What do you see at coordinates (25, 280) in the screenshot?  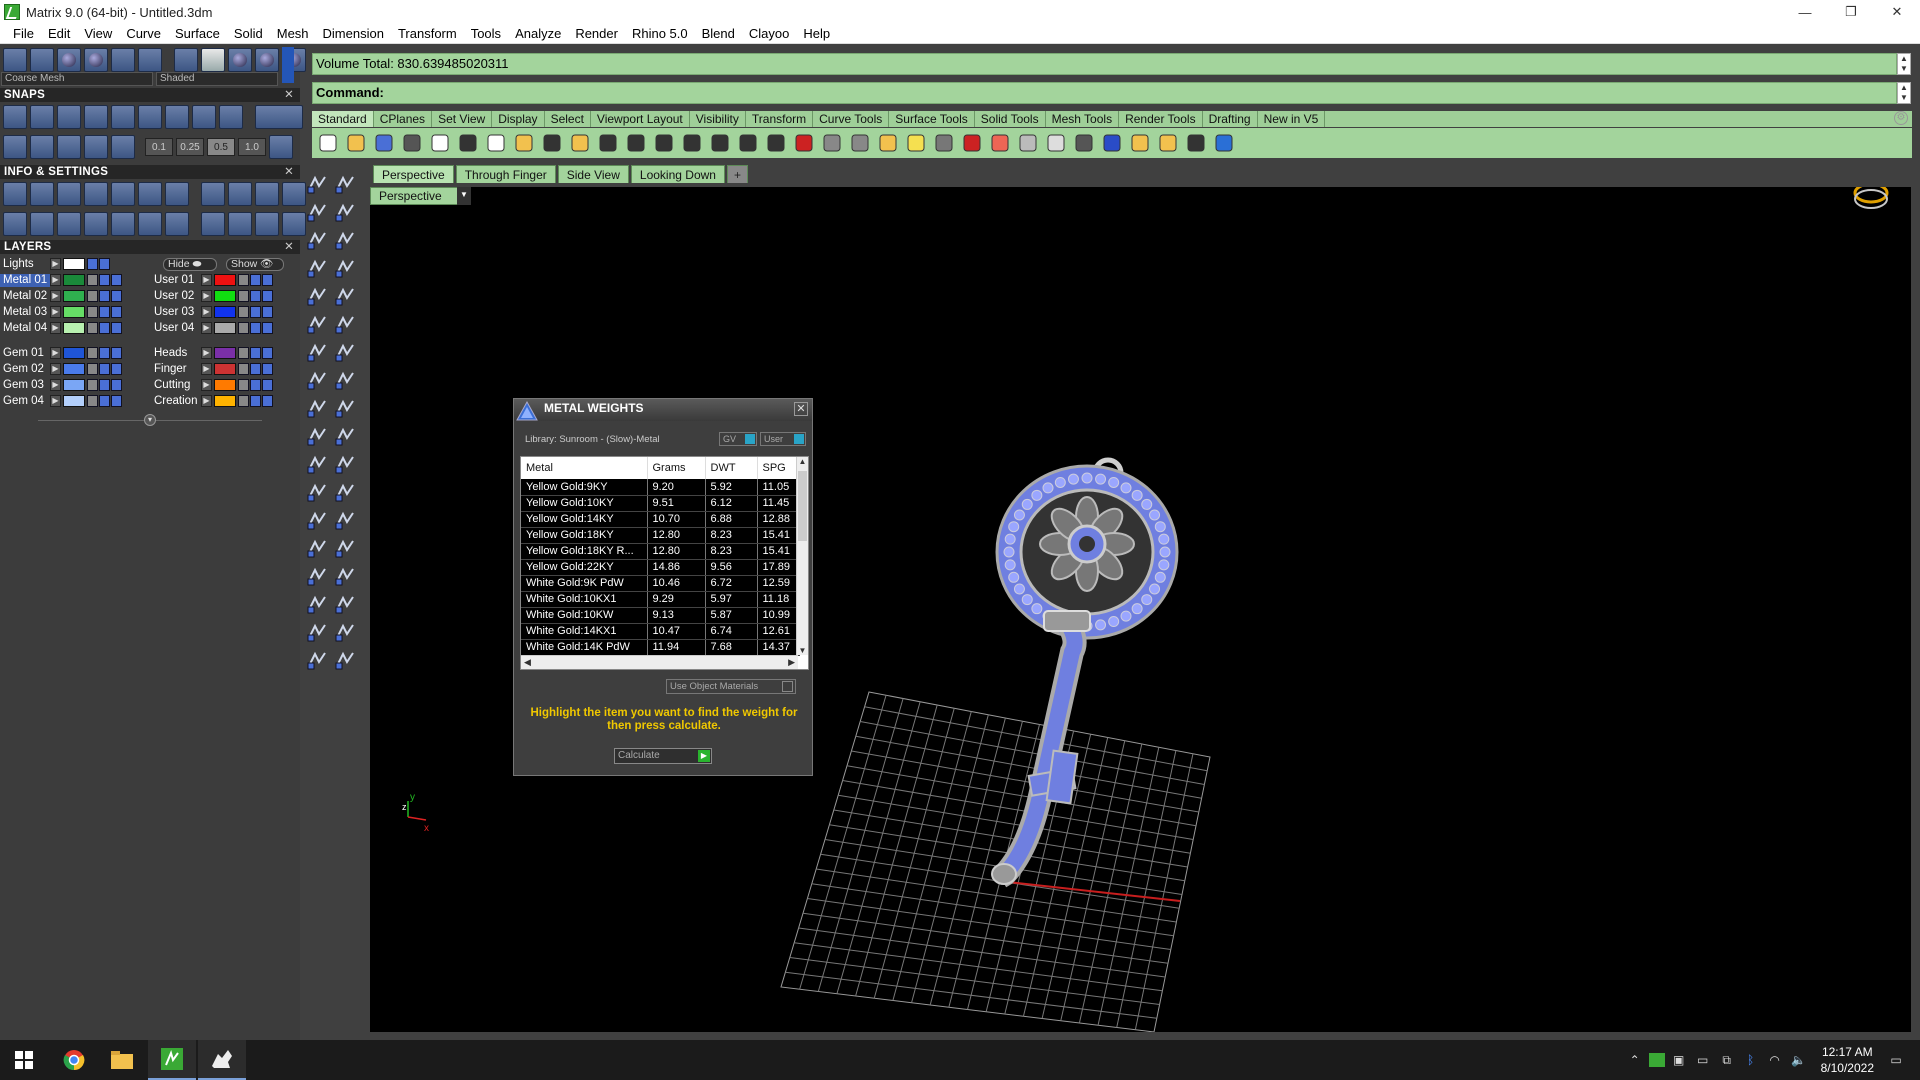 I see `layer-name-metal-01: Metal 01` at bounding box center [25, 280].